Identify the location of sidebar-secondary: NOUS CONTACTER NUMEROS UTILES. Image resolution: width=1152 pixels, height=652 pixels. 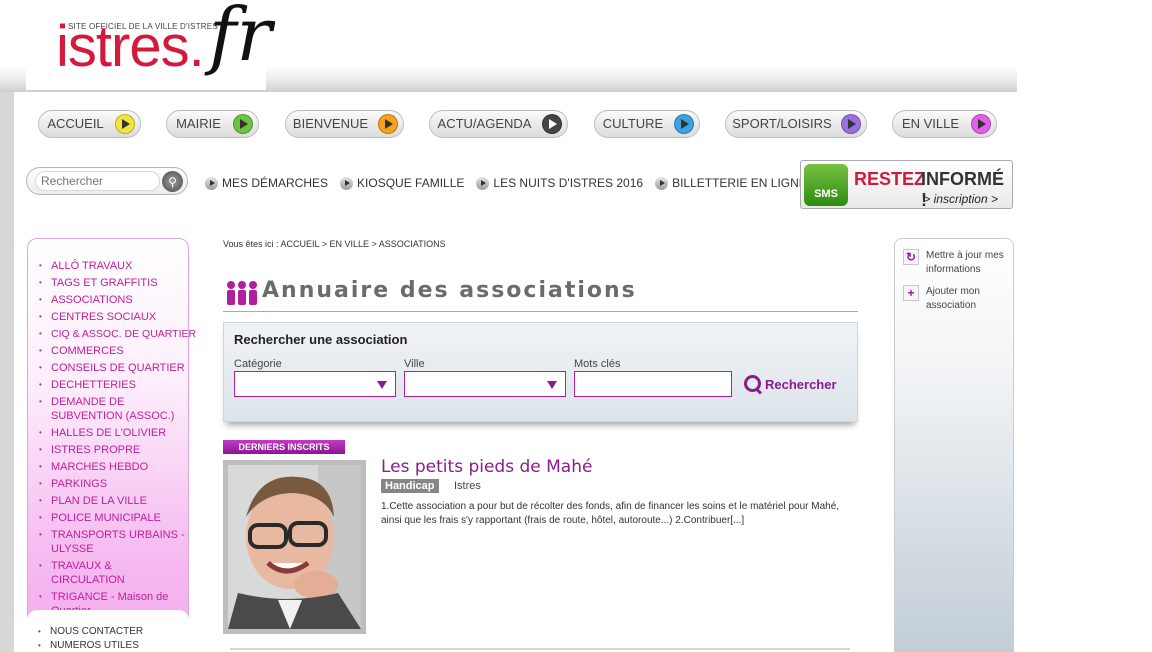
(108, 631).